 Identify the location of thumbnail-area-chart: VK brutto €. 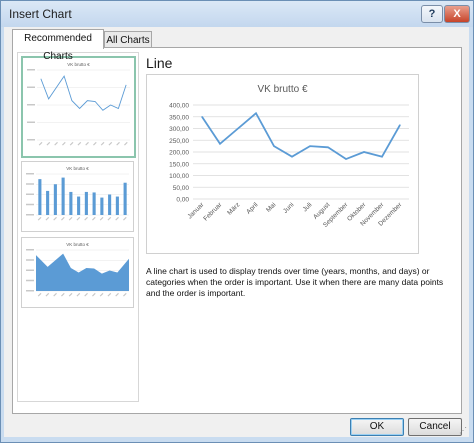
(77, 272).